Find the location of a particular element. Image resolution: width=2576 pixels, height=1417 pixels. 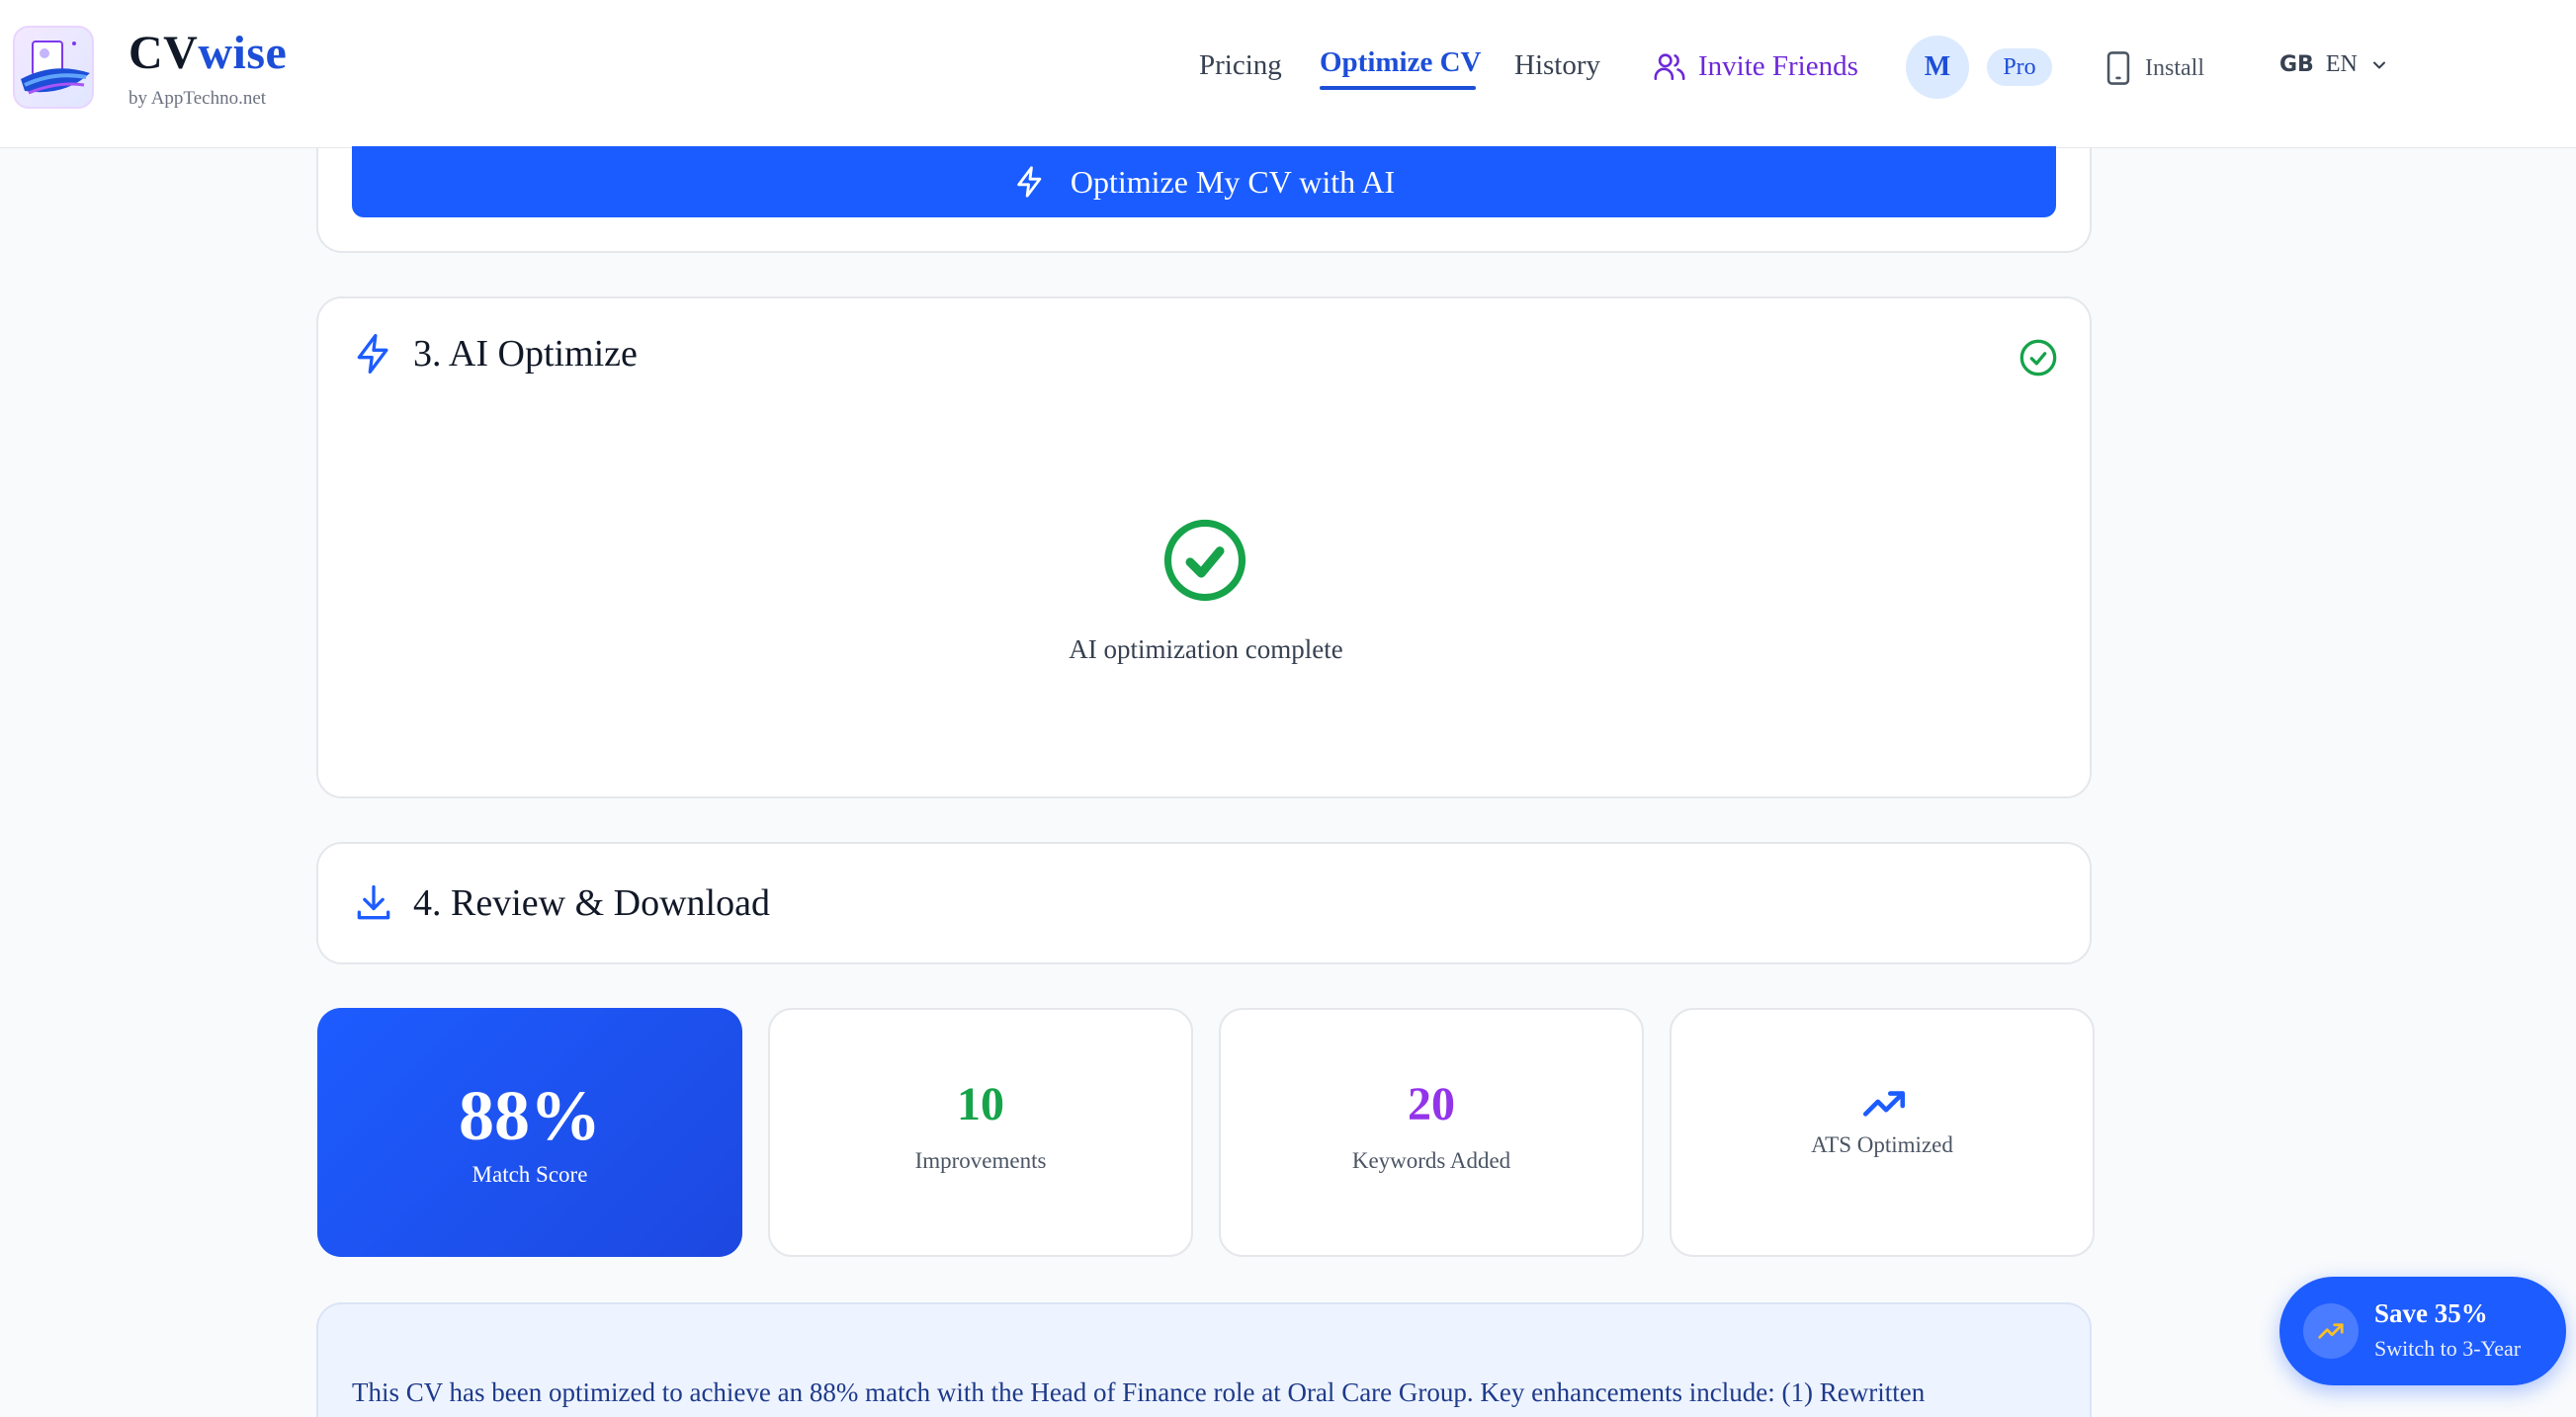

optimize-cv-label: Optimize My CV with AI is located at coordinates (1233, 181).